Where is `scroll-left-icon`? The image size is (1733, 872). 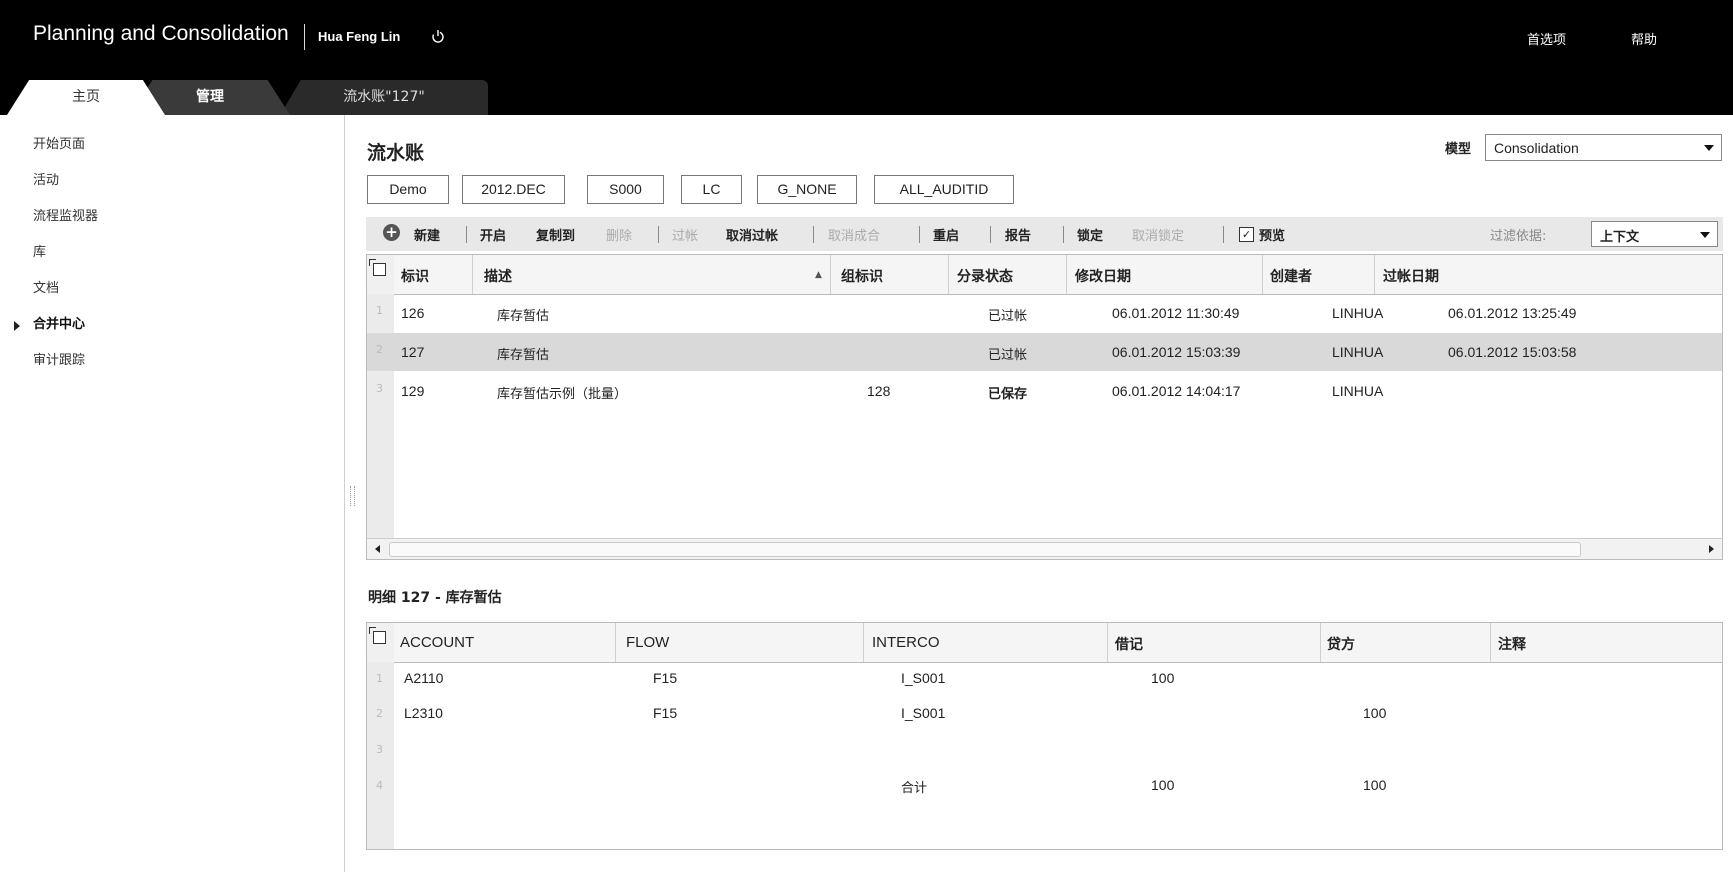
scroll-left-icon is located at coordinates (377, 549).